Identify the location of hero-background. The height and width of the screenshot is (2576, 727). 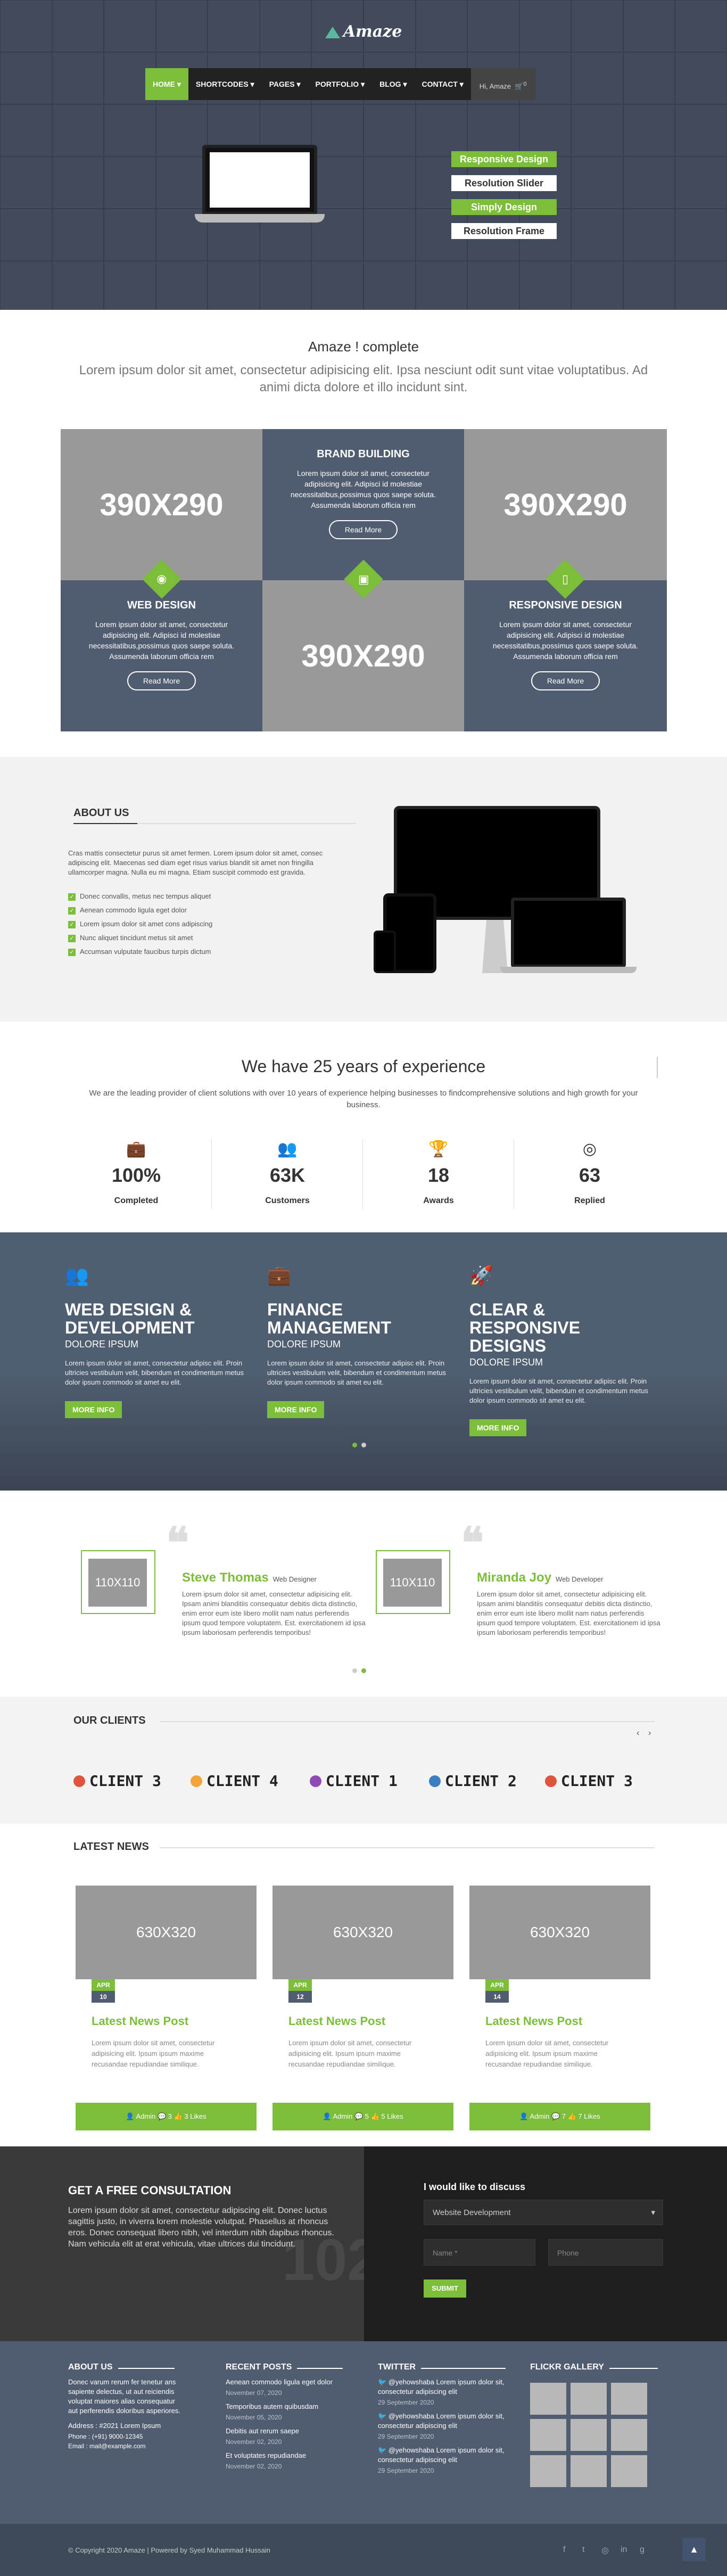
(363, 155).